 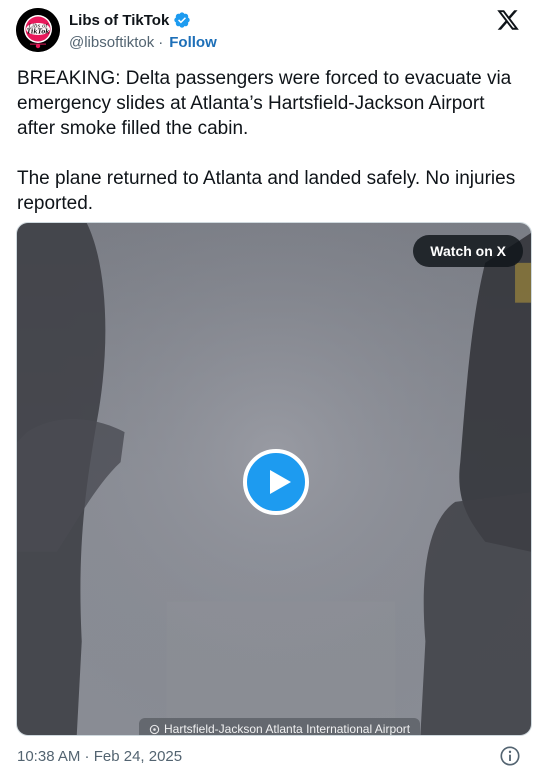 I want to click on location-pin-icon, so click(x=154, y=729).